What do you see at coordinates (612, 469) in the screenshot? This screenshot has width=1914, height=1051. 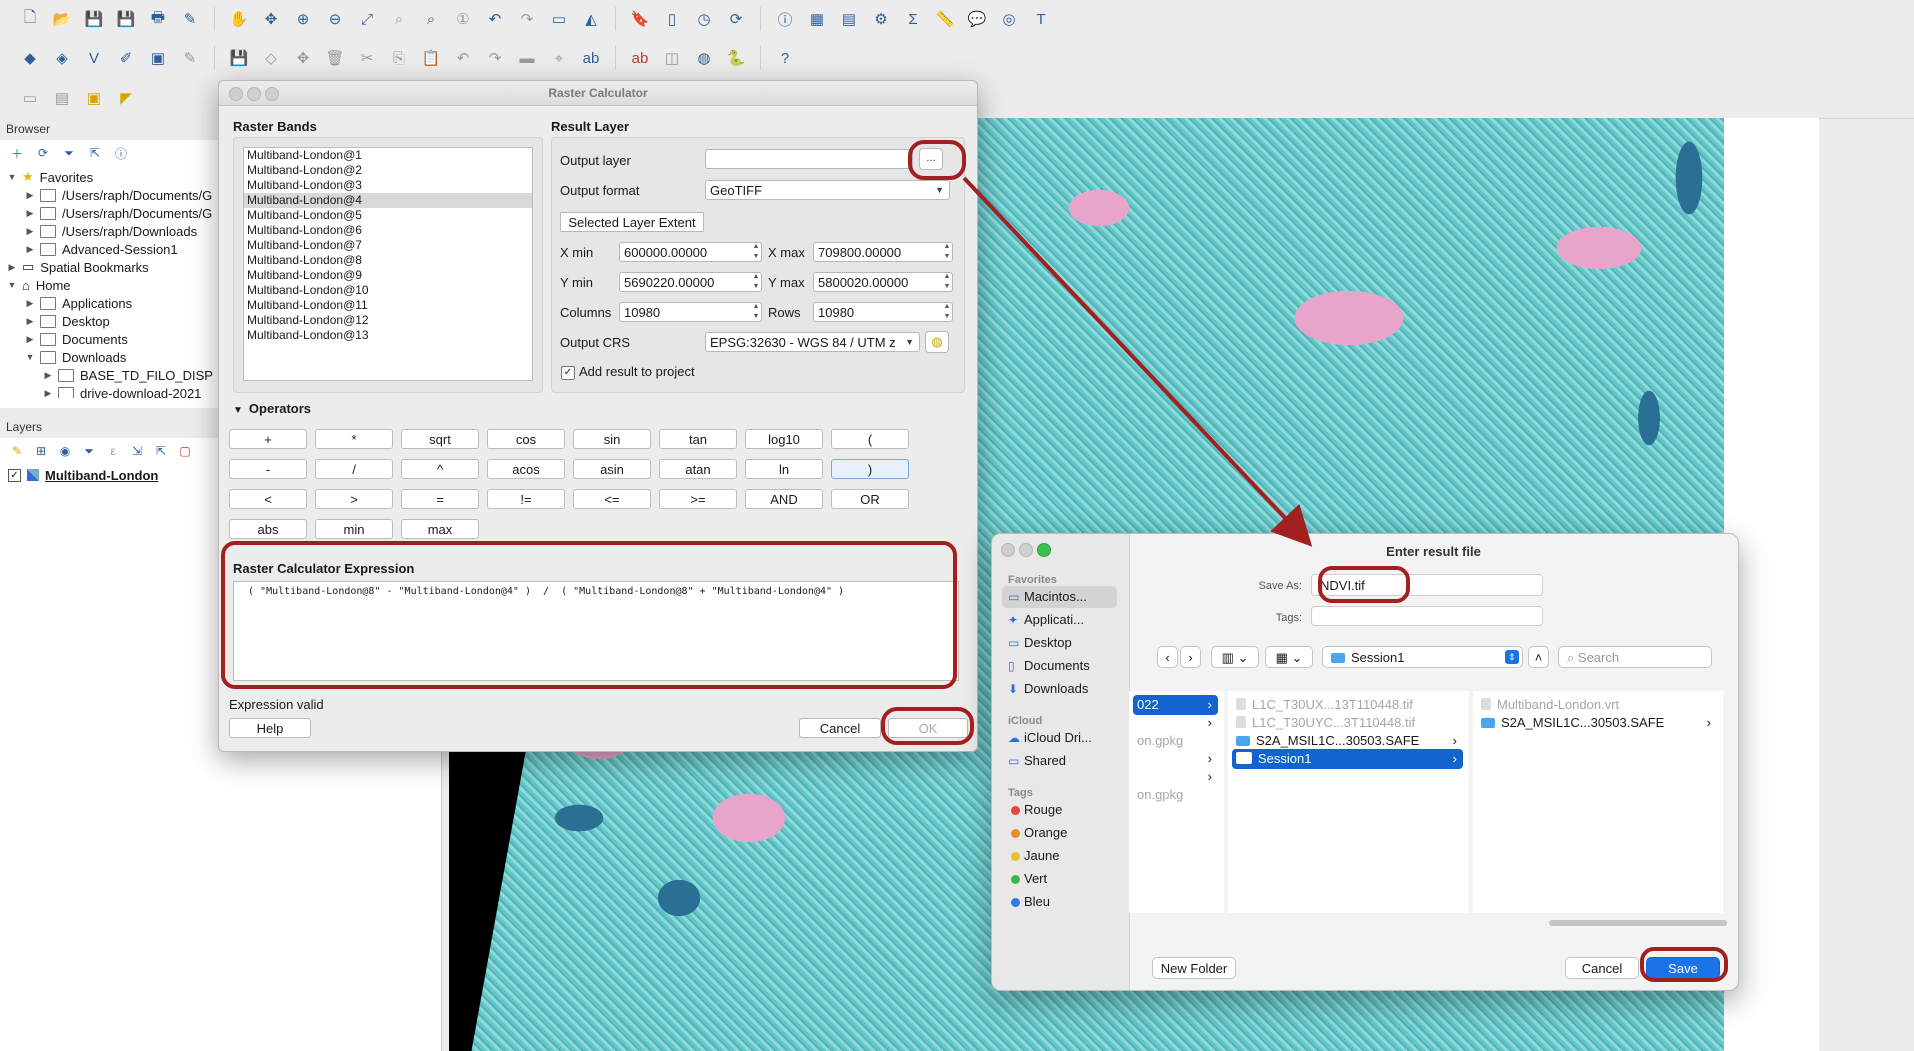 I see `operator-button: asin` at bounding box center [612, 469].